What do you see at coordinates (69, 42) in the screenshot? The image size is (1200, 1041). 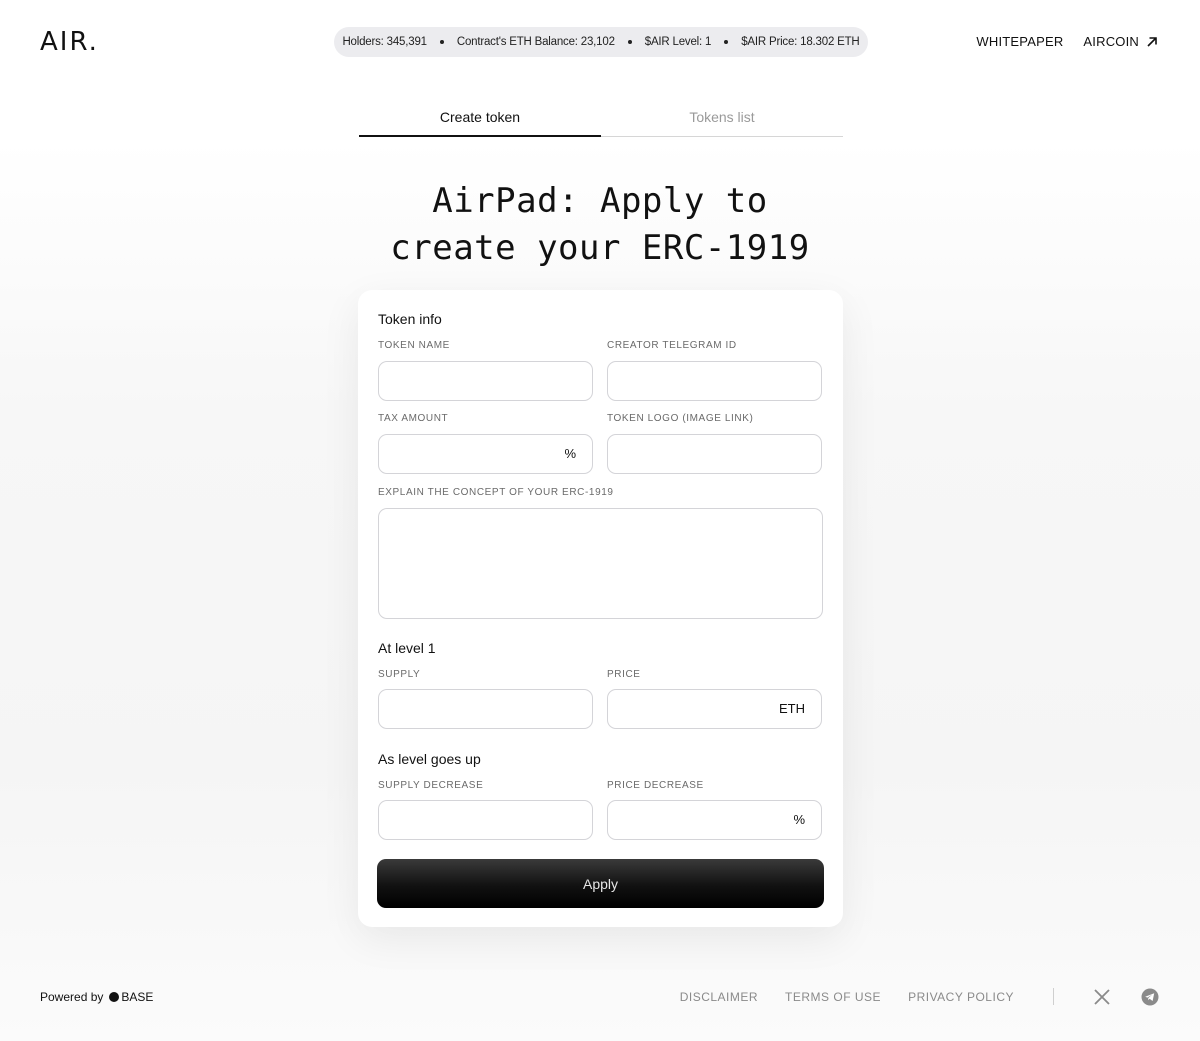 I see `logo: AIR.` at bounding box center [69, 42].